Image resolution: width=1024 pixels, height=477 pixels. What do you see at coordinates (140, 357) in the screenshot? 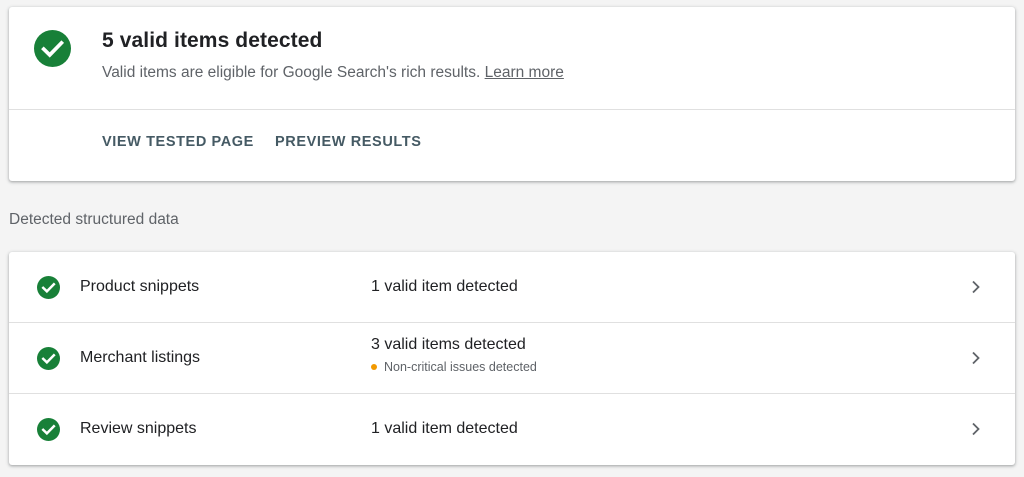
I see `item-label: Merchant listings` at bounding box center [140, 357].